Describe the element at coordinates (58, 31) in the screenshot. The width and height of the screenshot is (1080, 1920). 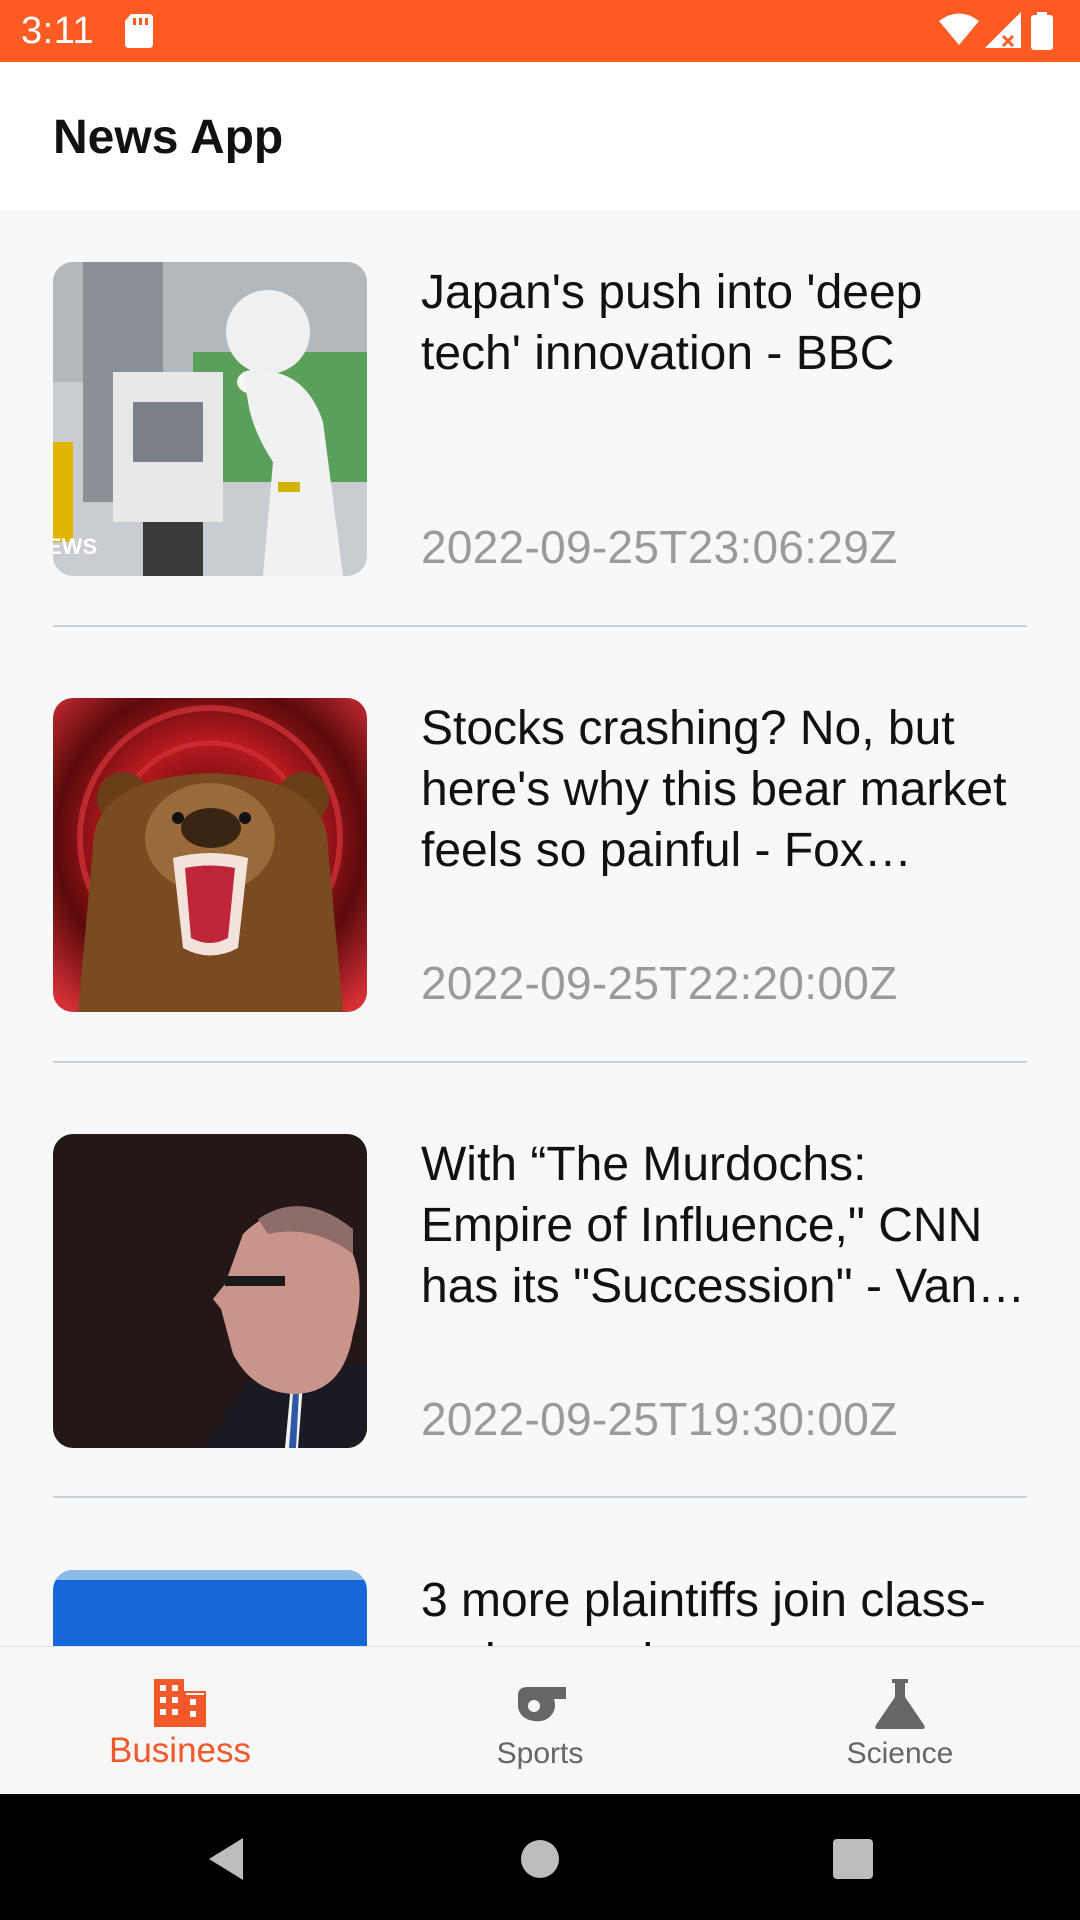
I see `status-time: 3:11` at that location.